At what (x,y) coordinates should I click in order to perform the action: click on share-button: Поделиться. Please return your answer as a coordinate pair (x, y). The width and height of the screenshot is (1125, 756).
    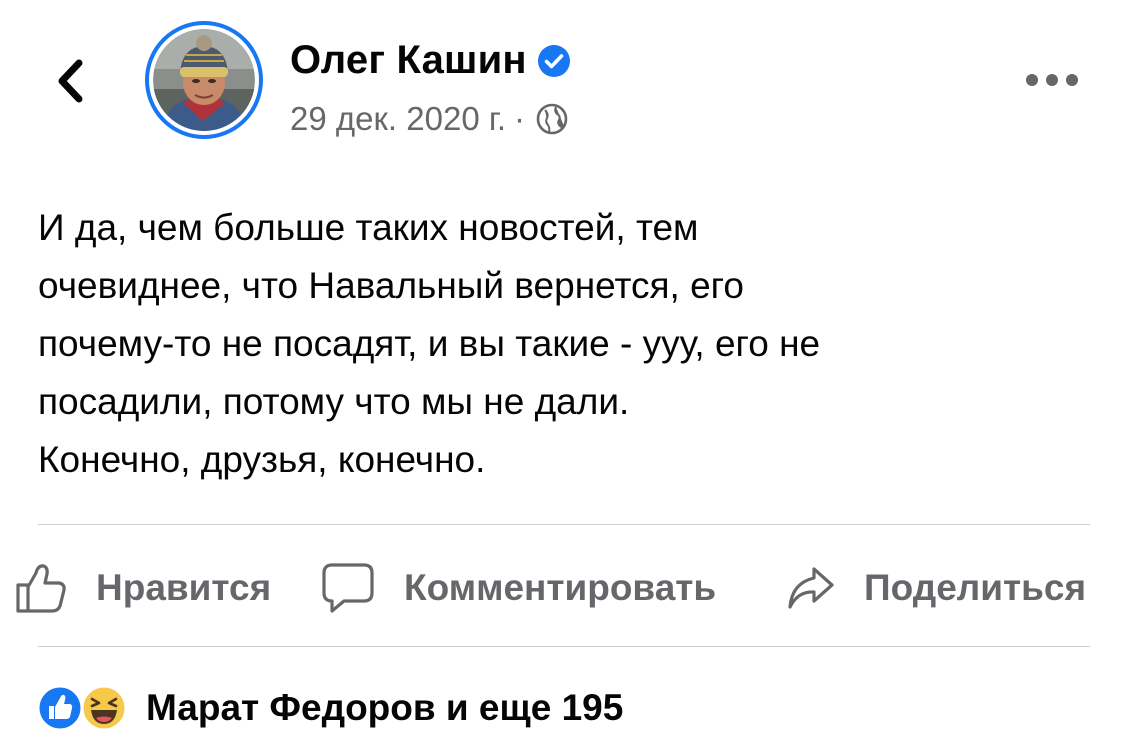
    Looking at the image, I should click on (936, 588).